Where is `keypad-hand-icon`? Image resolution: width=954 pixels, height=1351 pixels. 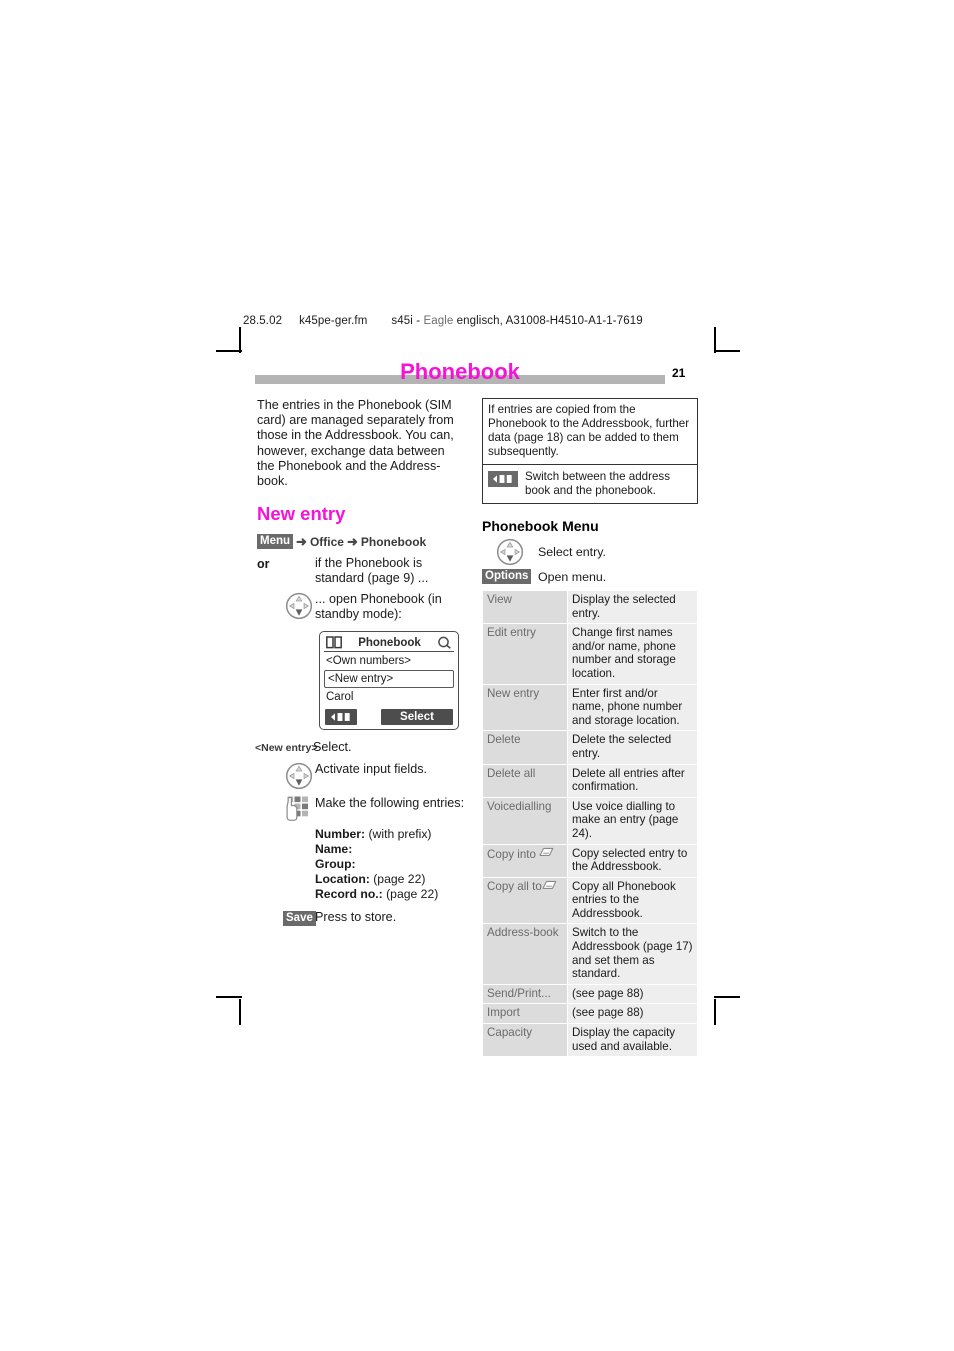
keypad-hand-icon is located at coordinates (298, 808).